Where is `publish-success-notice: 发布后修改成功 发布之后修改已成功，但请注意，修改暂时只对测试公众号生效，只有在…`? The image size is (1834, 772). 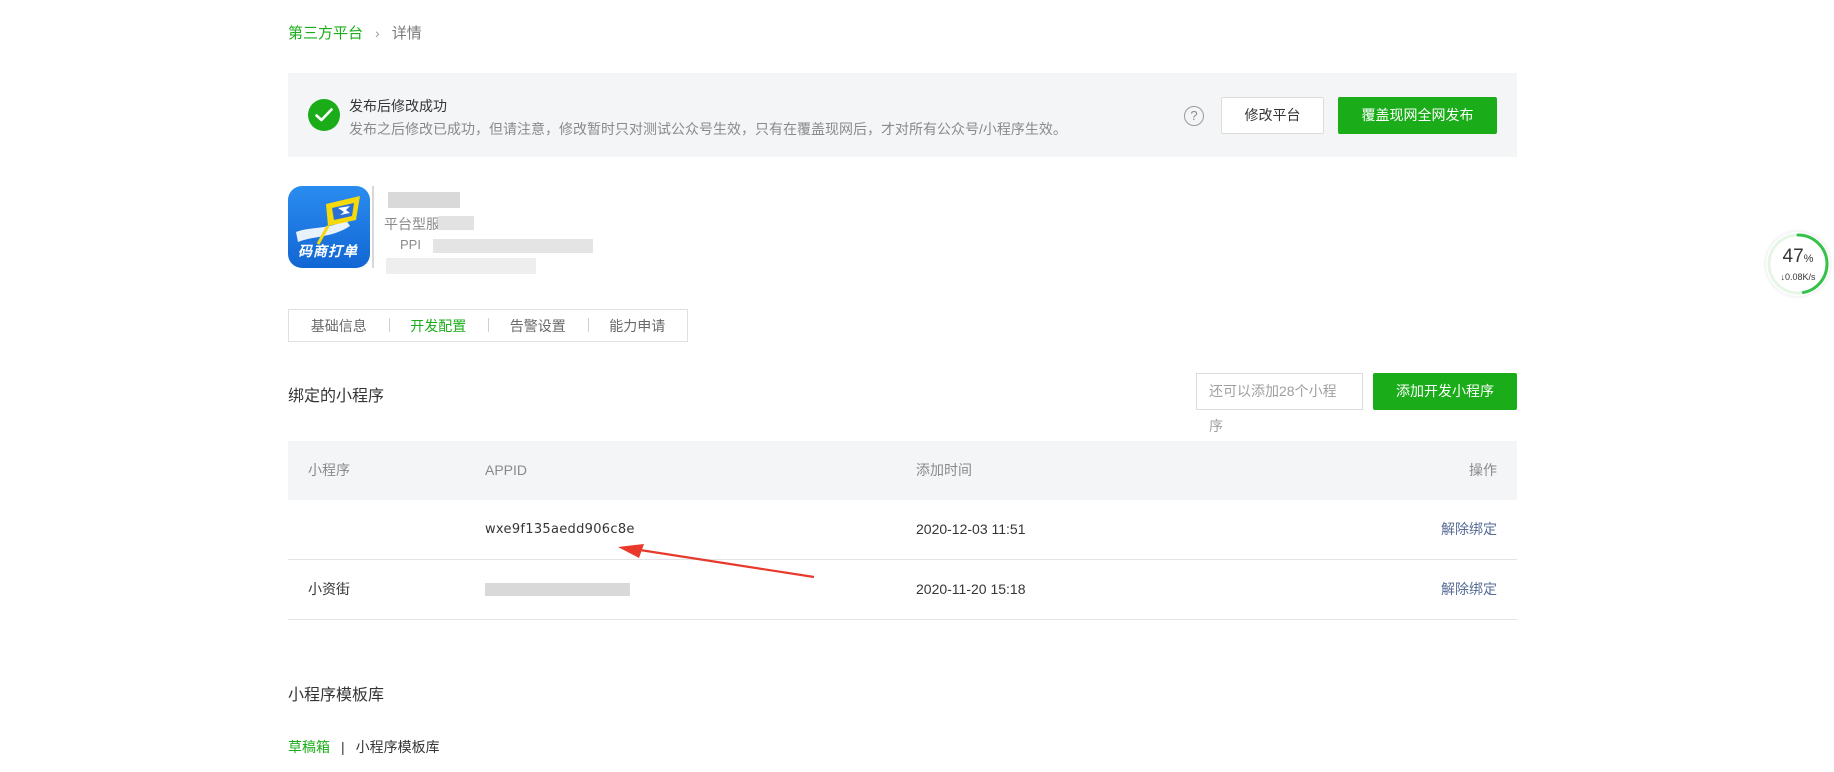 publish-success-notice: 发布后修改成功 发布之后修改已成功，但请注意，修改暂时只对测试公众号生效，只有在… is located at coordinates (902, 115).